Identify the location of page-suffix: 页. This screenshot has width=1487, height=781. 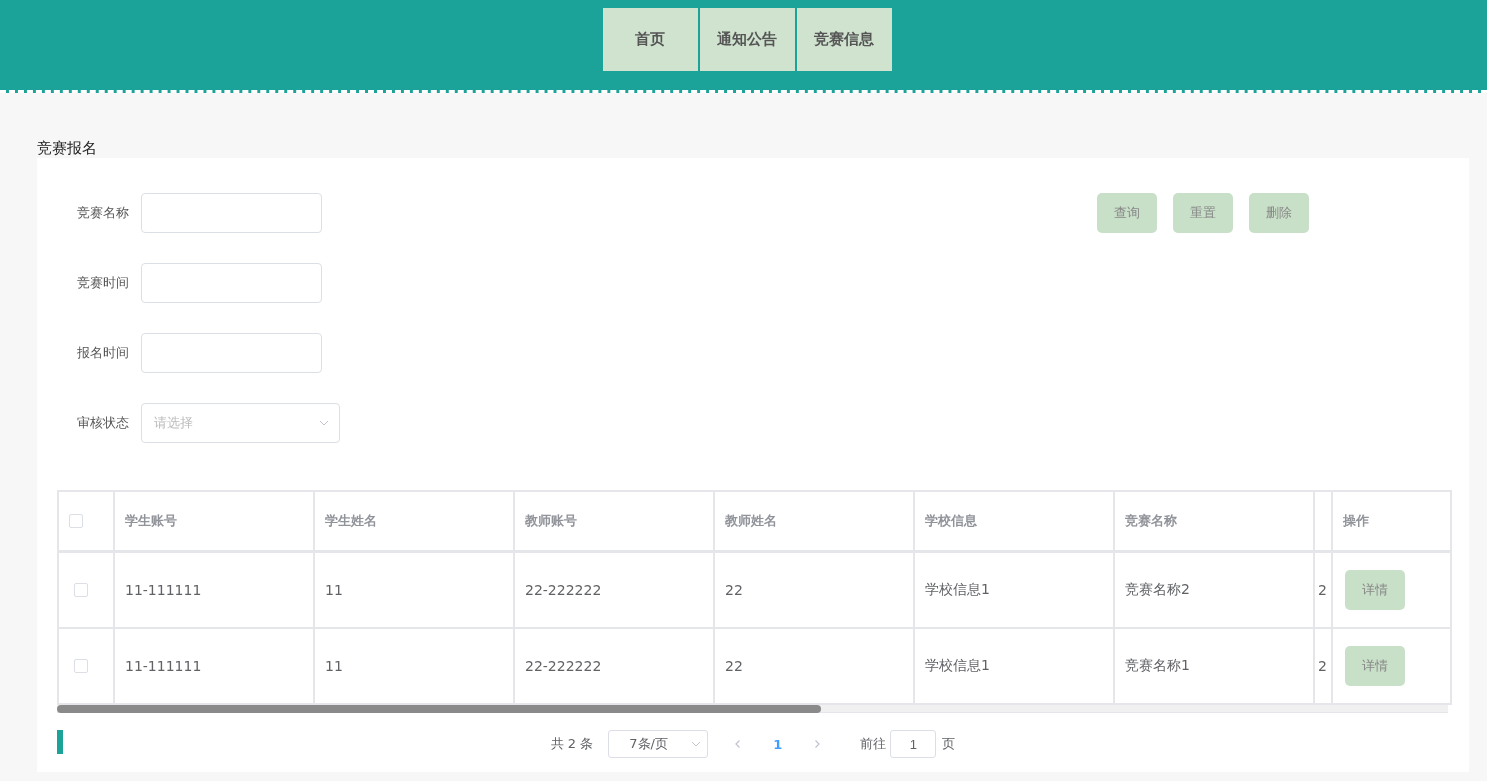
(949, 744).